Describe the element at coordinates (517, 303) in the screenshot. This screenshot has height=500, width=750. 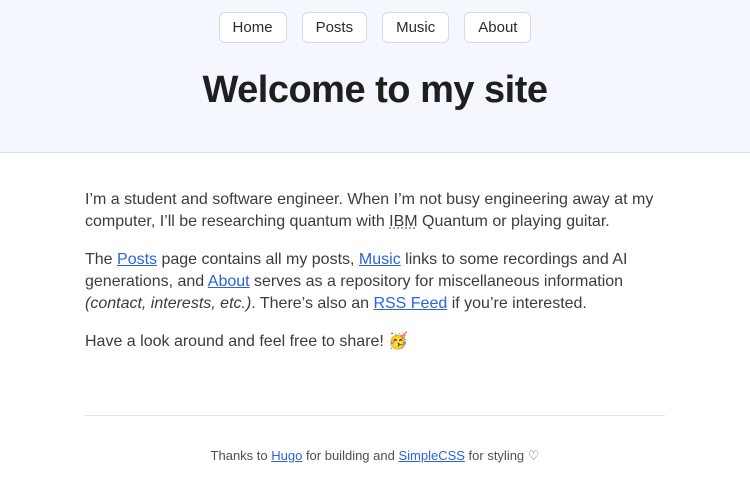
I see `pages-text-6: if you’re interested.` at that location.